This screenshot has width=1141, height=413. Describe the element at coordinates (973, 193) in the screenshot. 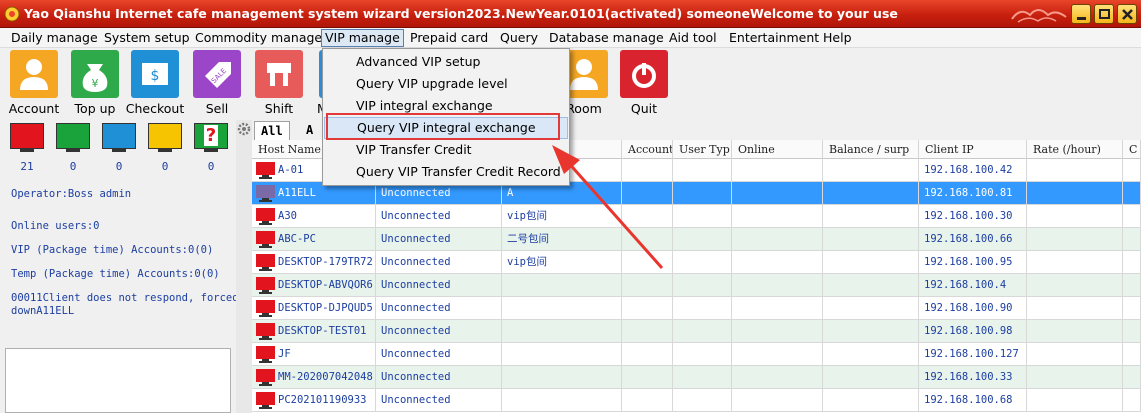

I see `ip-cell: 192.168.100.81` at that location.